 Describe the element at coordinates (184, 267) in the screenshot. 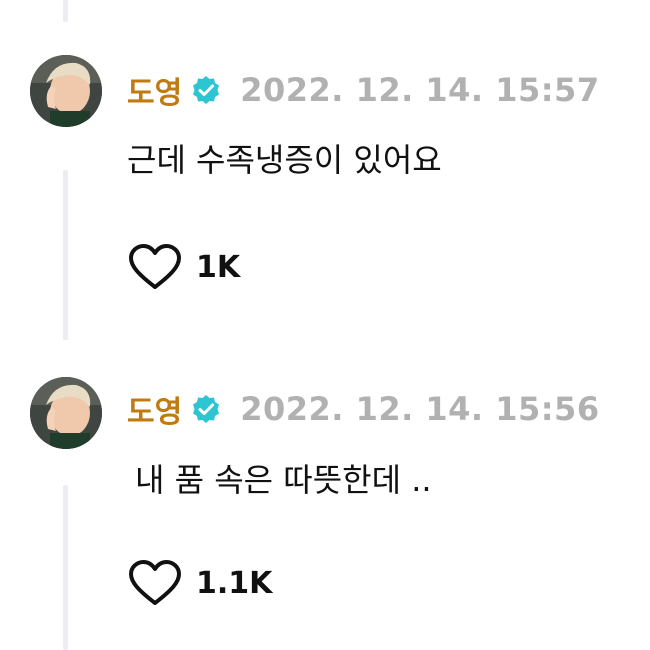

I see `like-row: 1K` at that location.